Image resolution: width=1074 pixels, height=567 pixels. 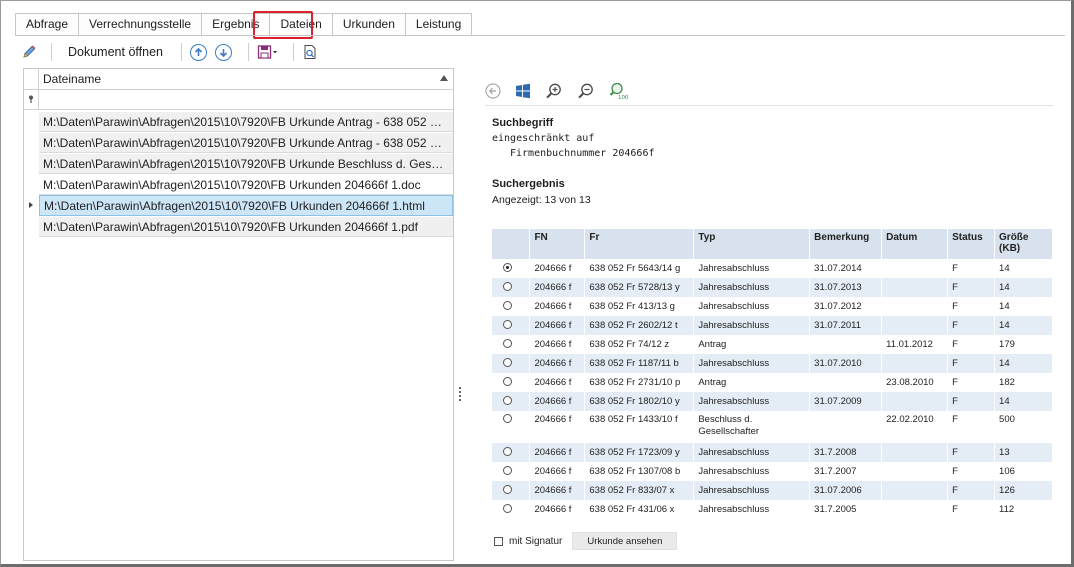 I want to click on tab-dateien: Dateien, so click(x=301, y=24).